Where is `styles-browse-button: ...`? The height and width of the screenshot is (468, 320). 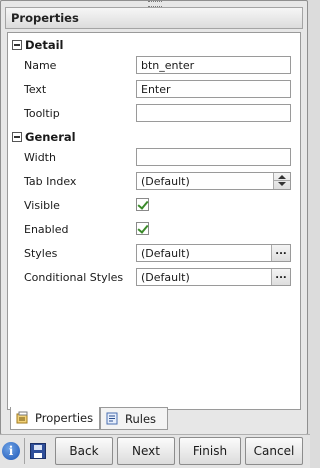
styles-browse-button: ... is located at coordinates (280, 253).